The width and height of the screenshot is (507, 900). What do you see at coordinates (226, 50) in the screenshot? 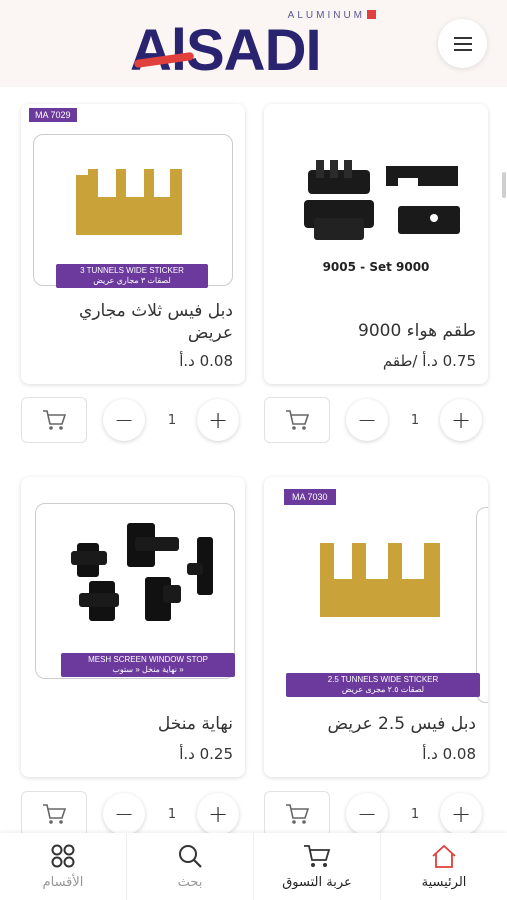
I see `logo-wordmark: AlSADI` at bounding box center [226, 50].